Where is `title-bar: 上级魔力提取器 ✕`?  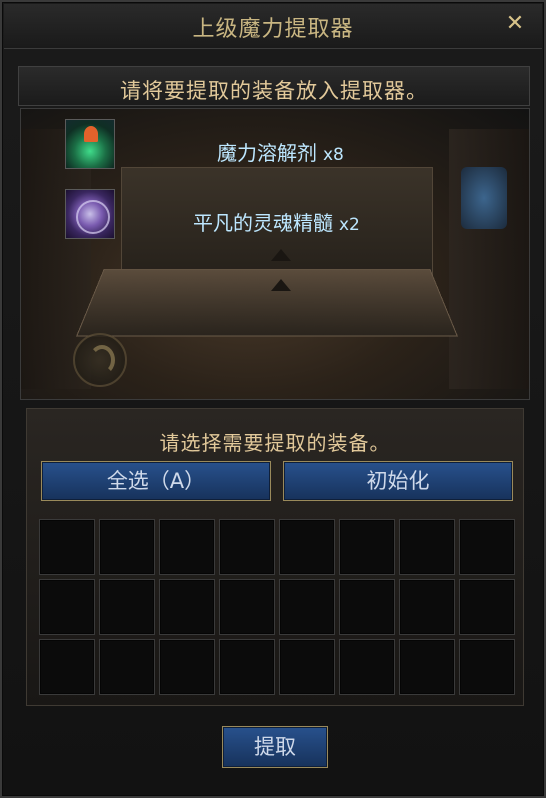
title-bar: 上级魔力提取器 ✕ is located at coordinates (273, 26).